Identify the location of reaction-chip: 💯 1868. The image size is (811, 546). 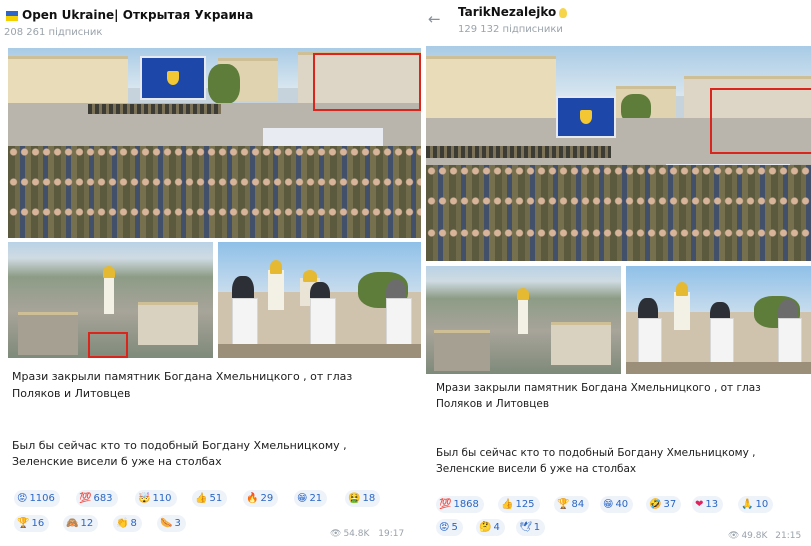
(460, 504).